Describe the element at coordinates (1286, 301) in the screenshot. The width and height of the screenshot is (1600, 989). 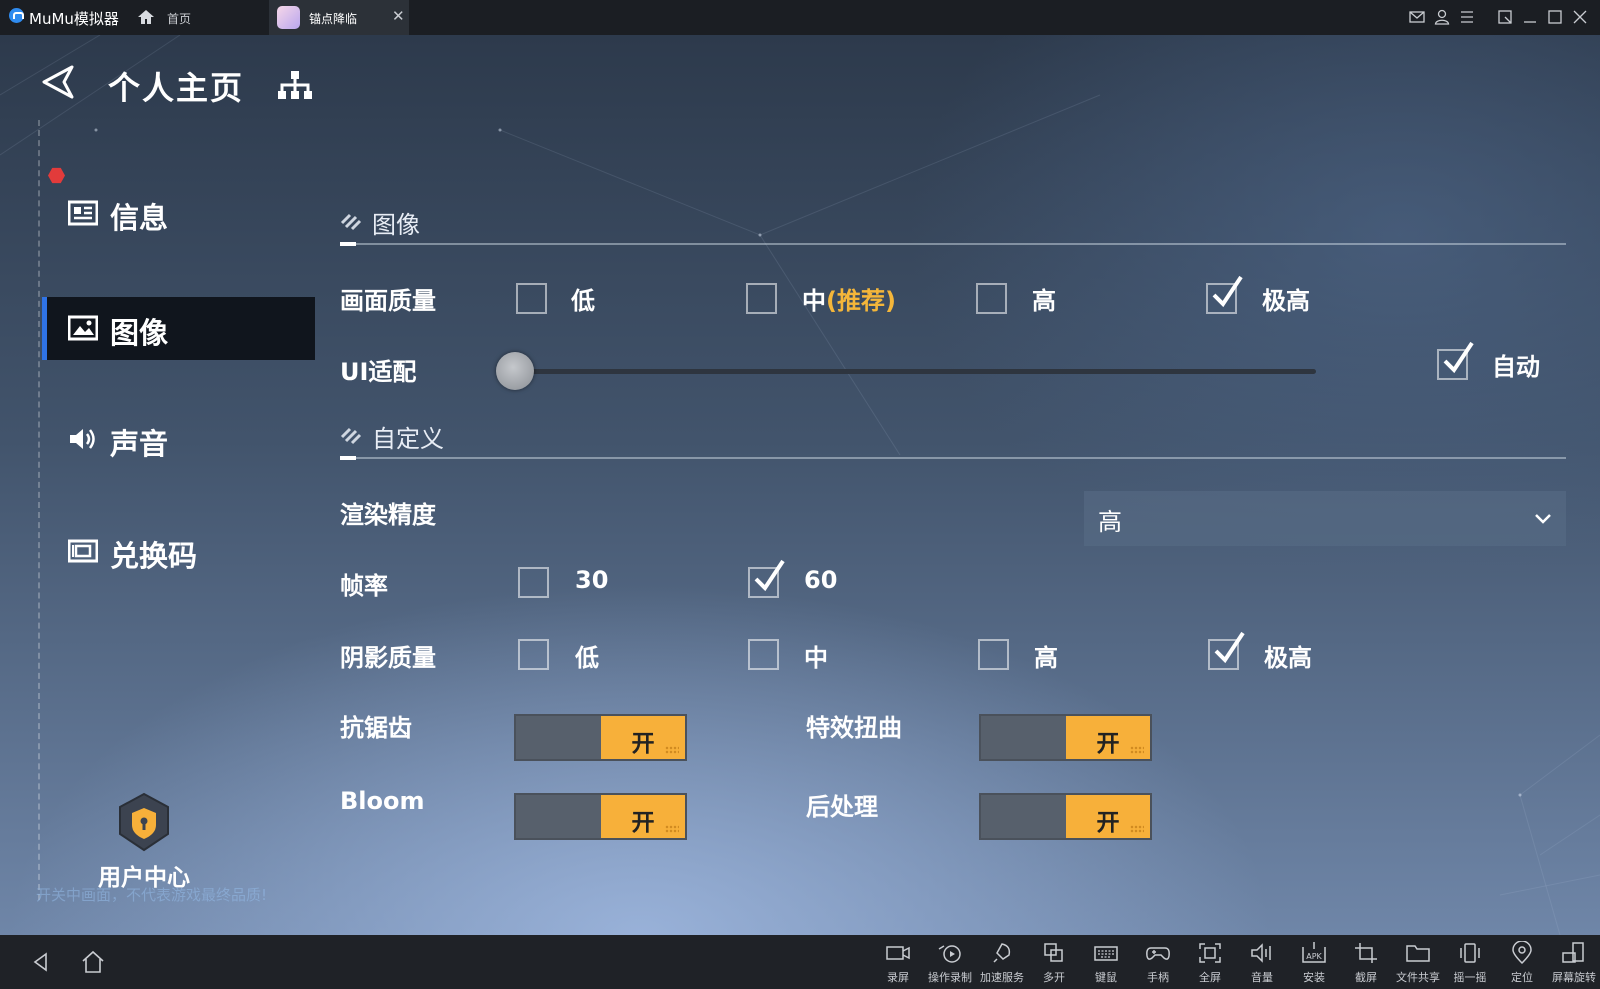
I see `quality-ultra-label: 极高` at that location.